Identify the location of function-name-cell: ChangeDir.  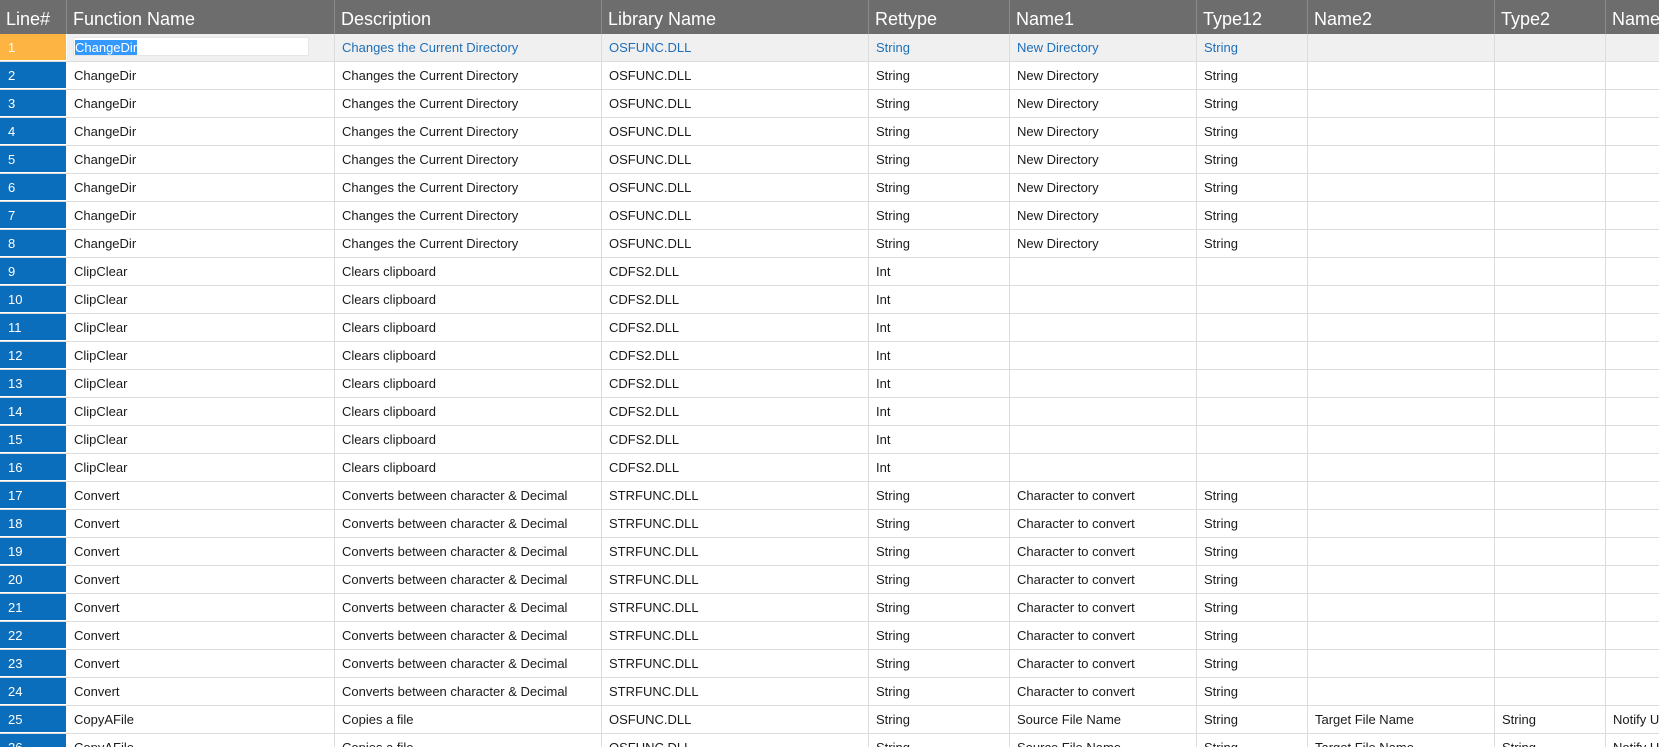
(201, 131).